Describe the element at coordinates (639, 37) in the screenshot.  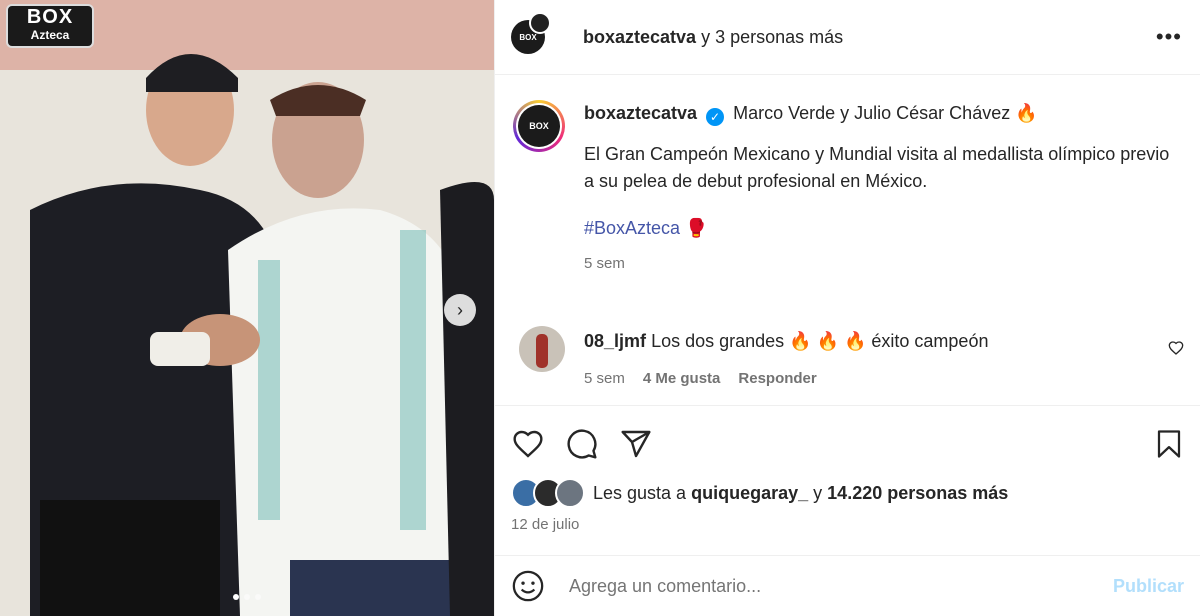
I see `author-username: boxaztecatva` at that location.